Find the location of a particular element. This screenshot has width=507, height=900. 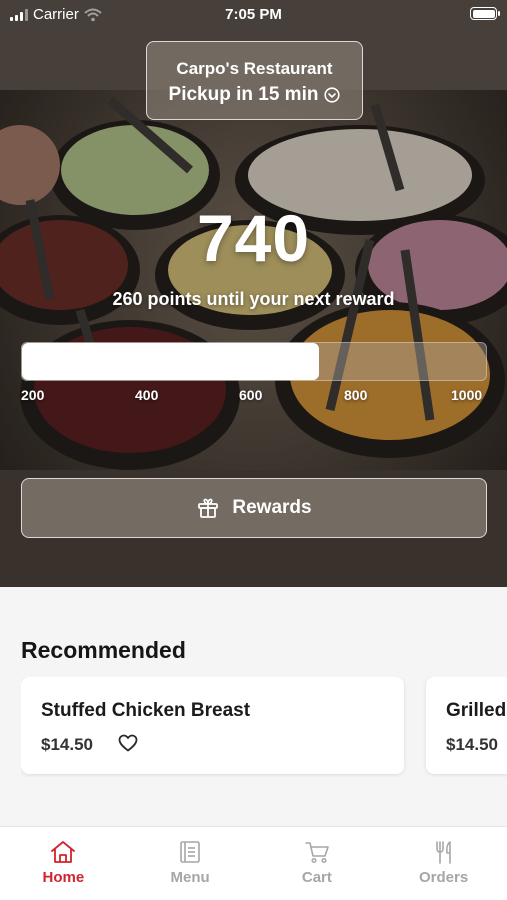

clock: 7:05 PM is located at coordinates (253, 14).